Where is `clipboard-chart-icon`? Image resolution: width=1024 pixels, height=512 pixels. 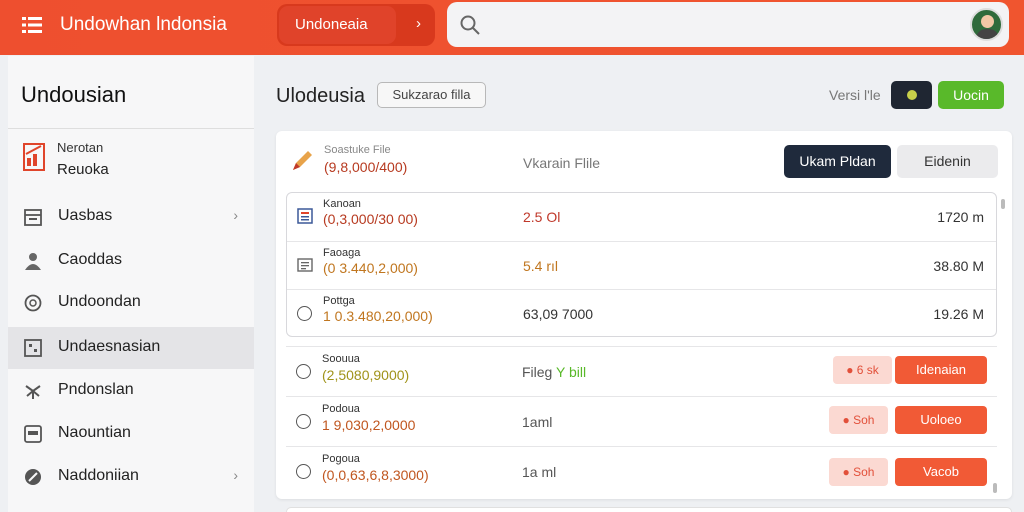
clipboard-chart-icon is located at coordinates (34, 157).